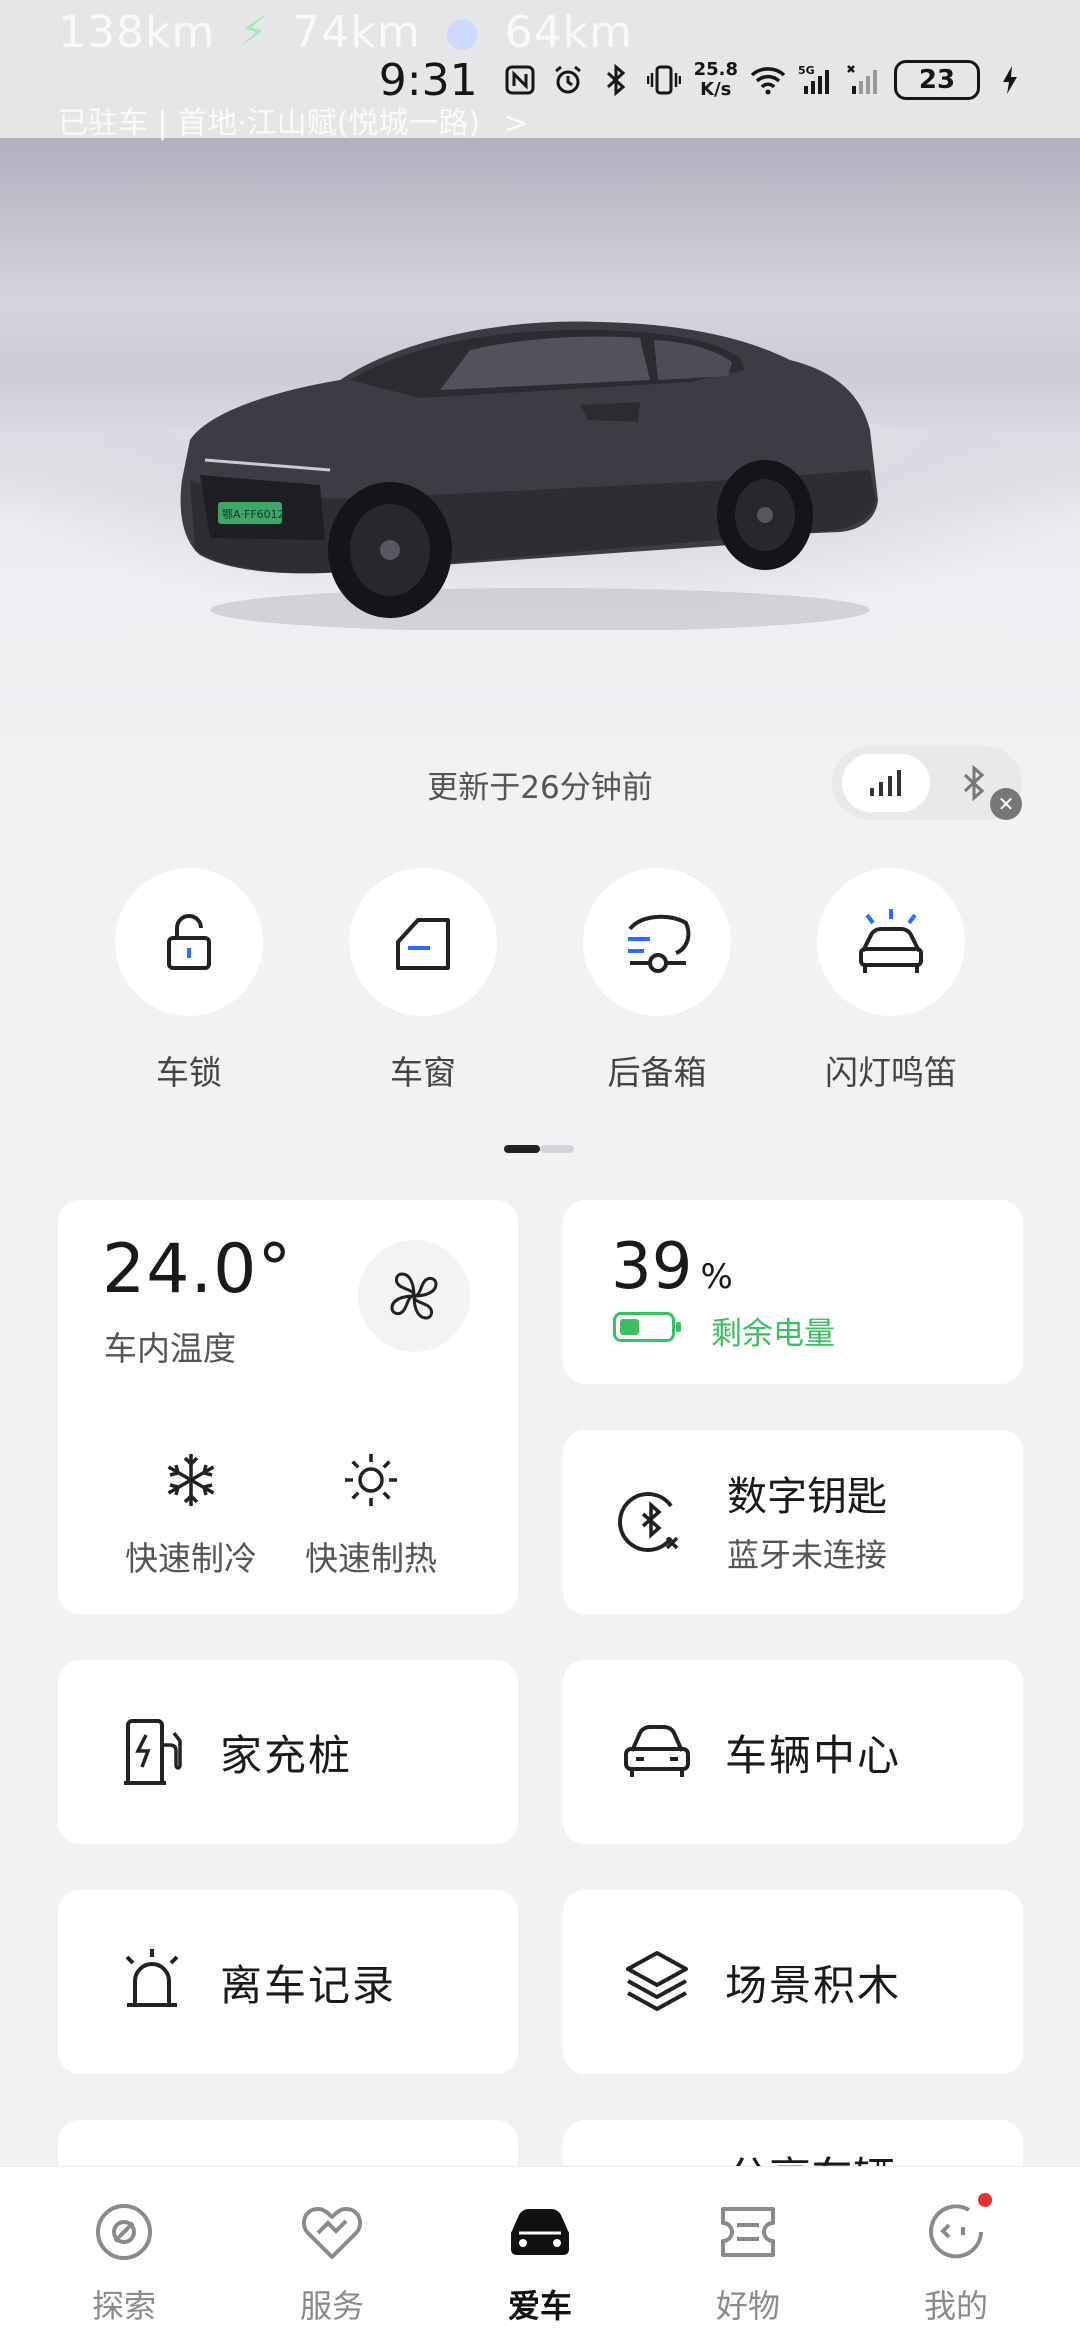 This screenshot has height=2340, width=1080. What do you see at coordinates (1010, 80) in the screenshot?
I see `charging-icon` at bounding box center [1010, 80].